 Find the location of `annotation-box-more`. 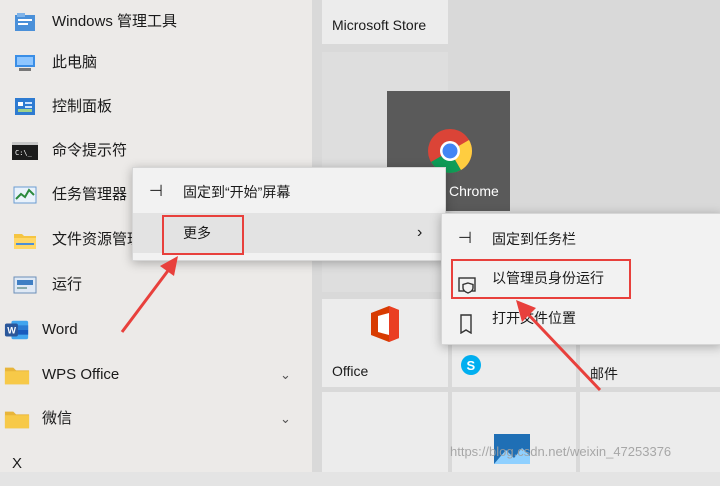

annotation-box-more is located at coordinates (203, 235).